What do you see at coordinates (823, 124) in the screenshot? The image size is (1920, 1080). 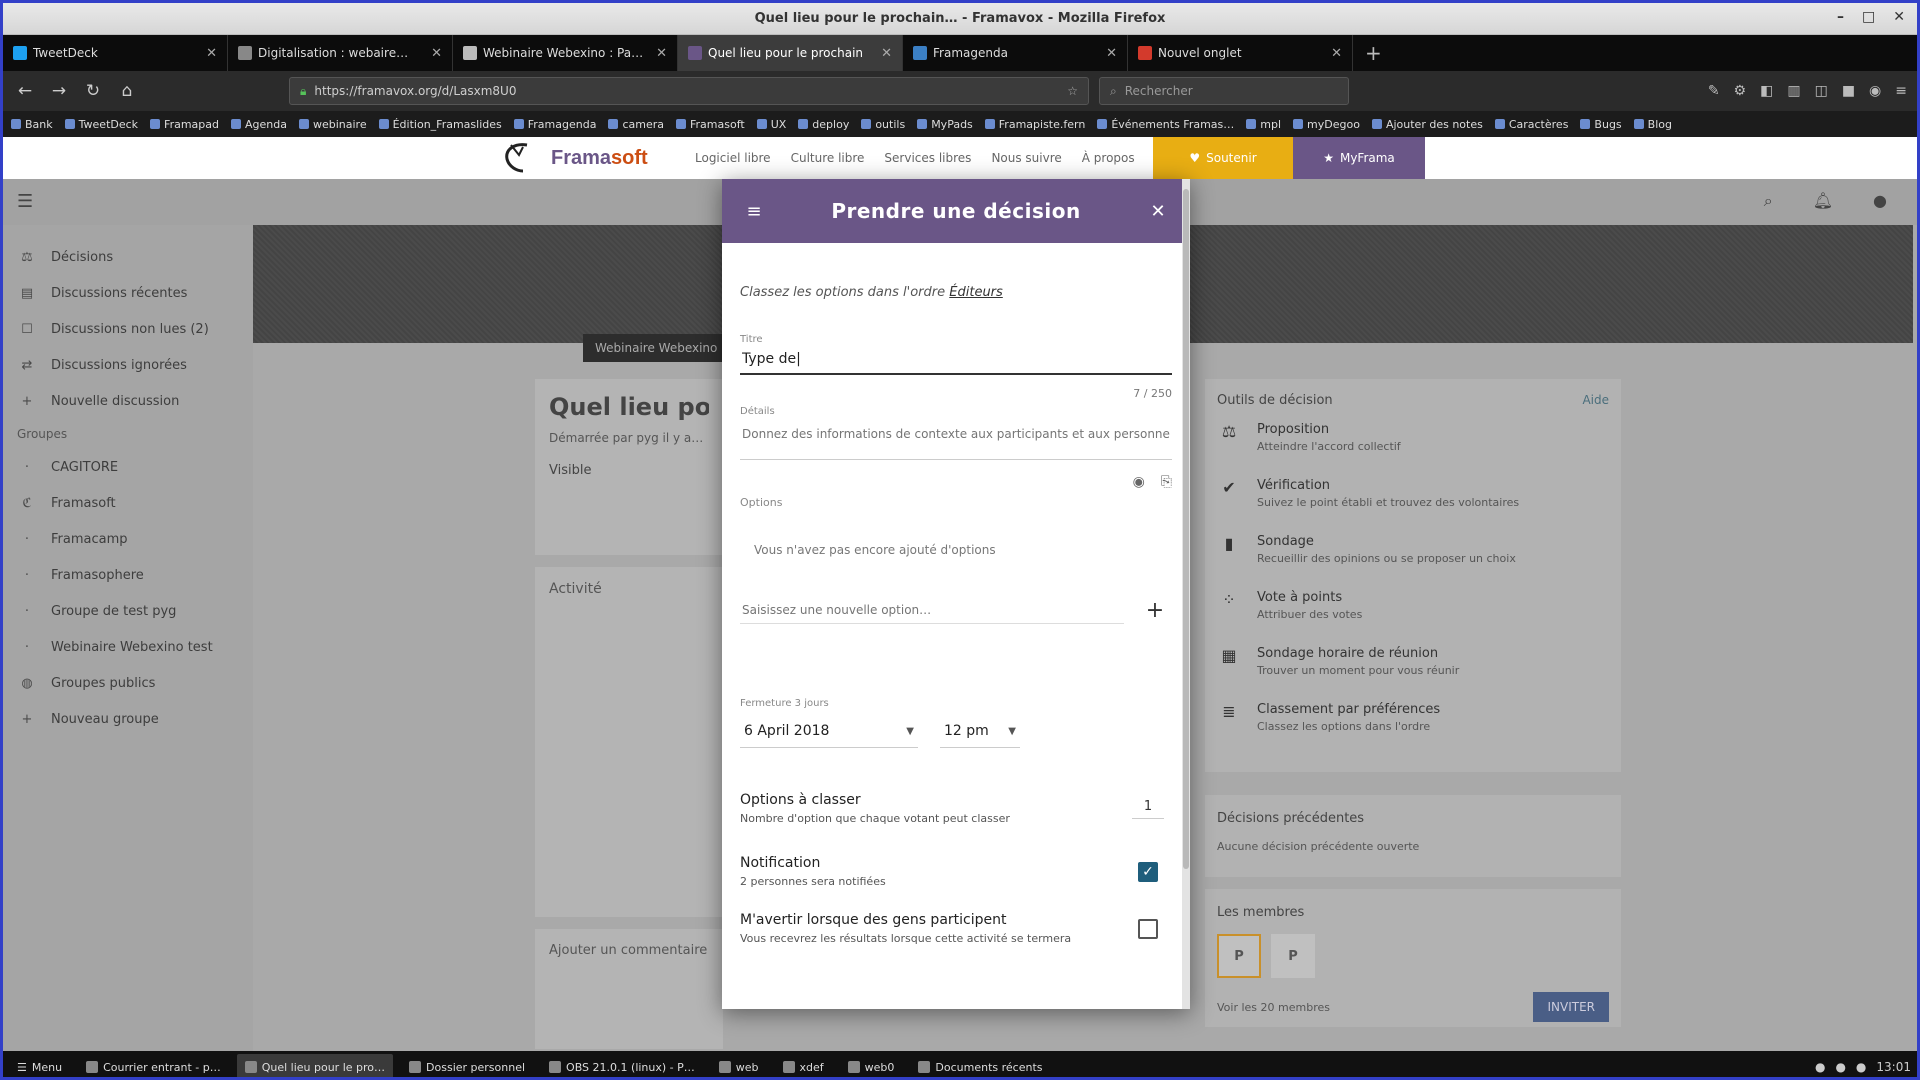 I see `bookmark-item: deploy` at bounding box center [823, 124].